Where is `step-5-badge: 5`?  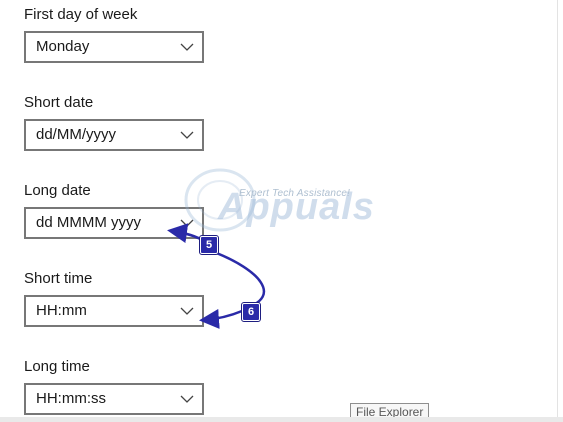 step-5-badge: 5 is located at coordinates (209, 245).